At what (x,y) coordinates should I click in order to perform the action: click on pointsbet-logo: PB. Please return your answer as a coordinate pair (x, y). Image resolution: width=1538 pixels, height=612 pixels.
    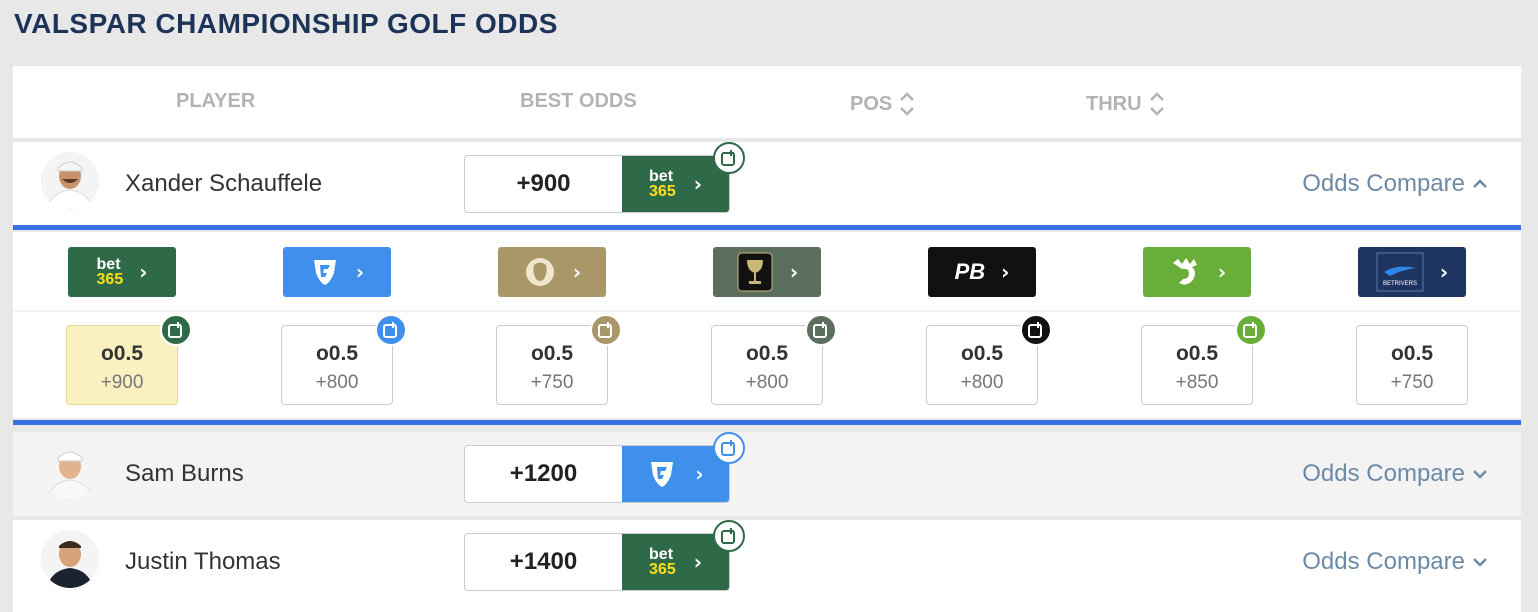
    Looking at the image, I should click on (970, 271).